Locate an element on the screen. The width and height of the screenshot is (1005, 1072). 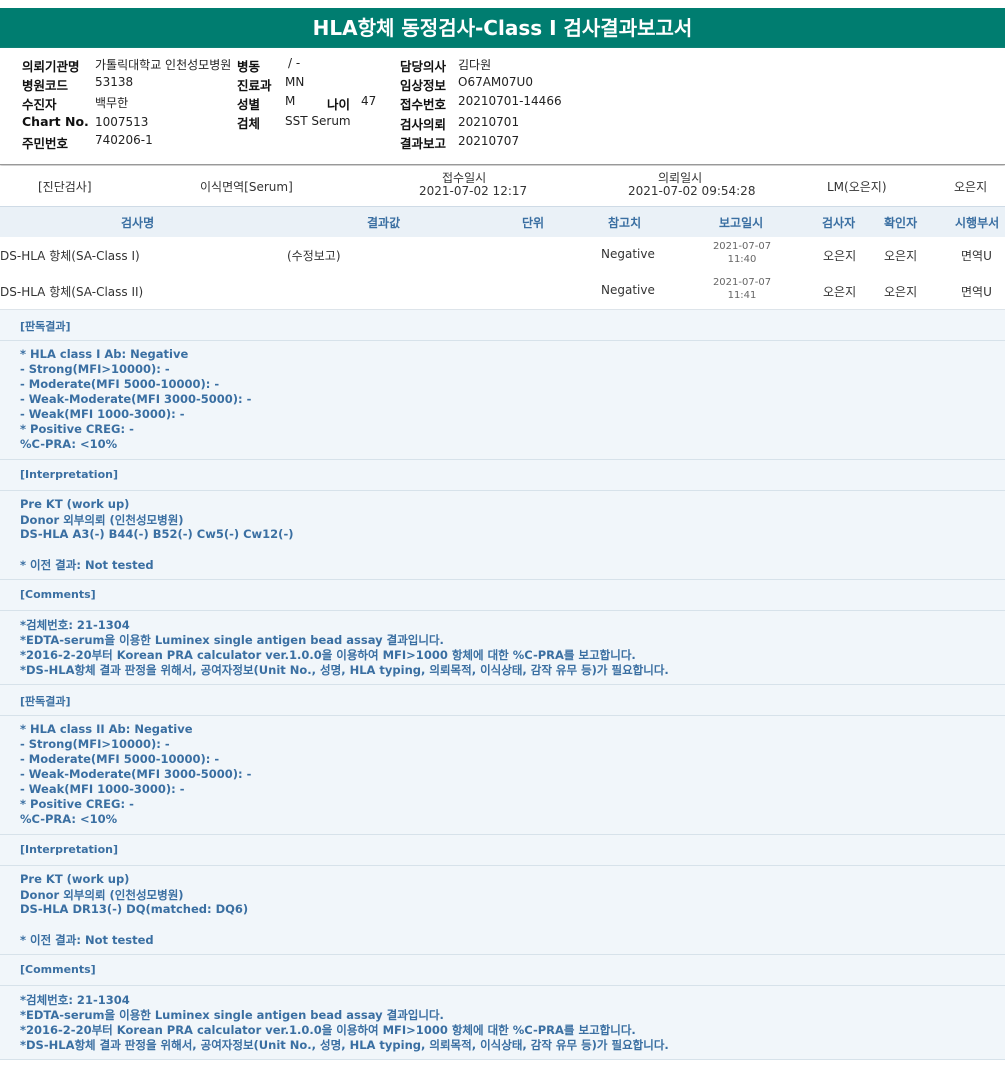
text-line: - Weak(MFI 1000-3000): - is located at coordinates (102, 789).